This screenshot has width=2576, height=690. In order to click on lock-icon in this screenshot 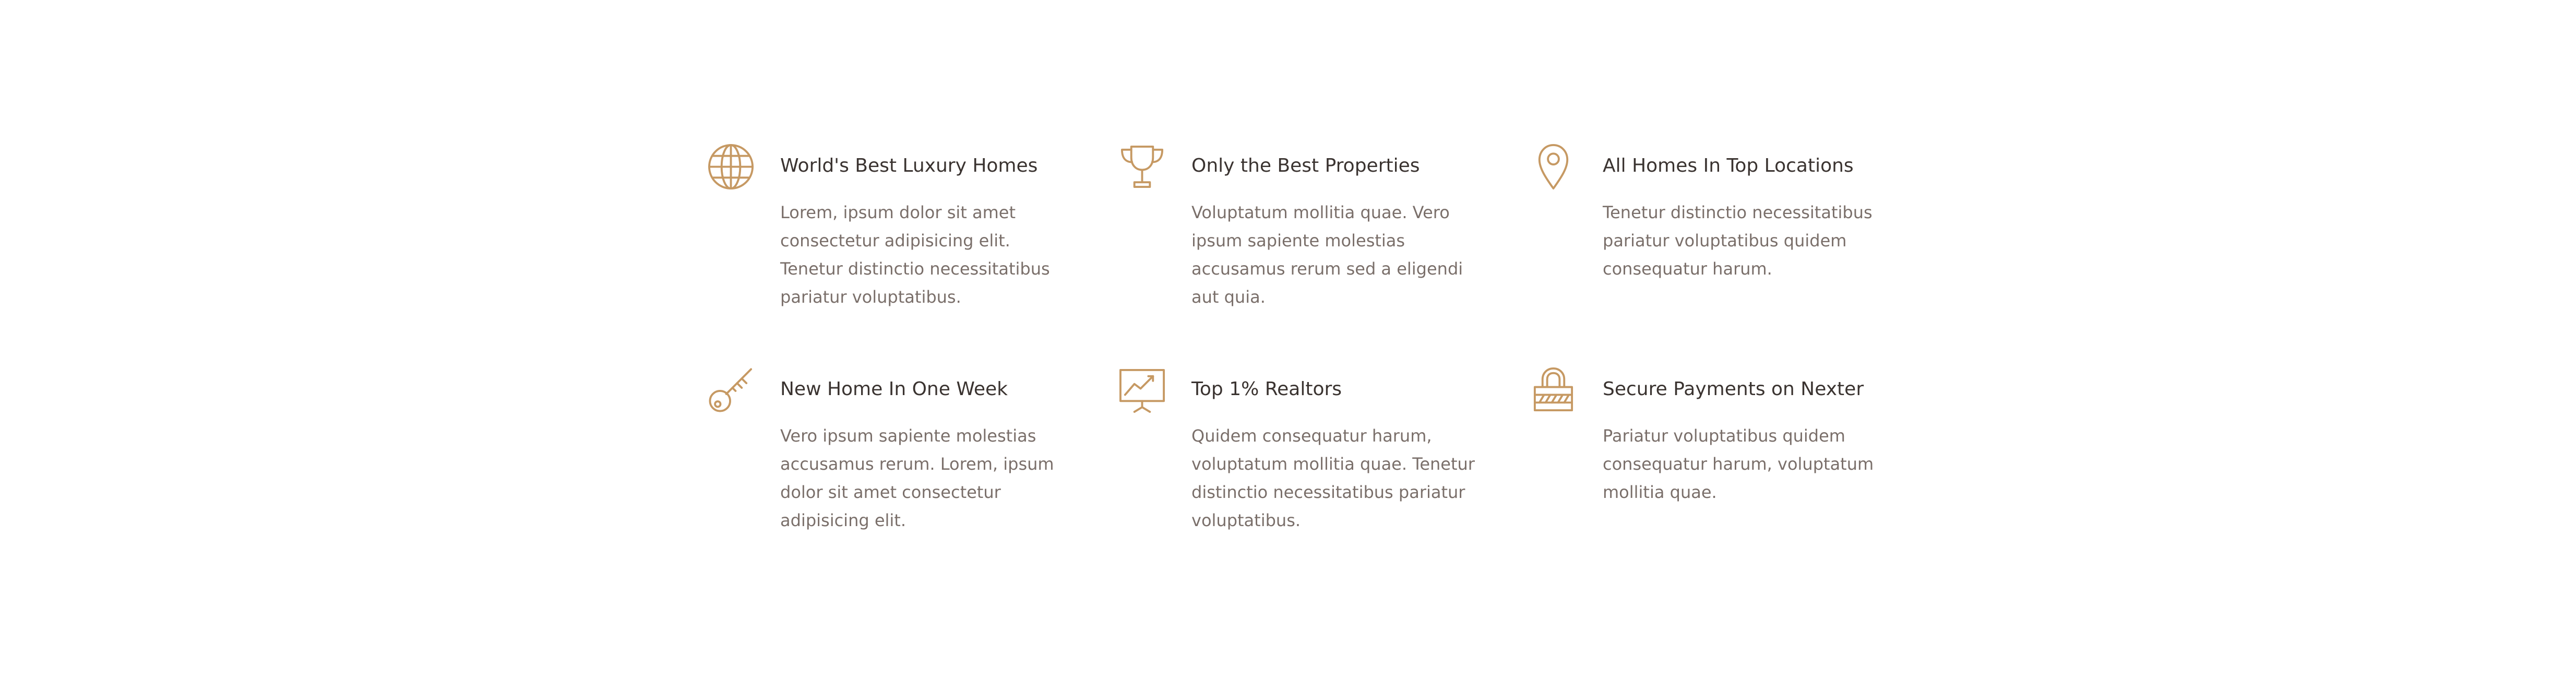, I will do `click(1554, 390)`.